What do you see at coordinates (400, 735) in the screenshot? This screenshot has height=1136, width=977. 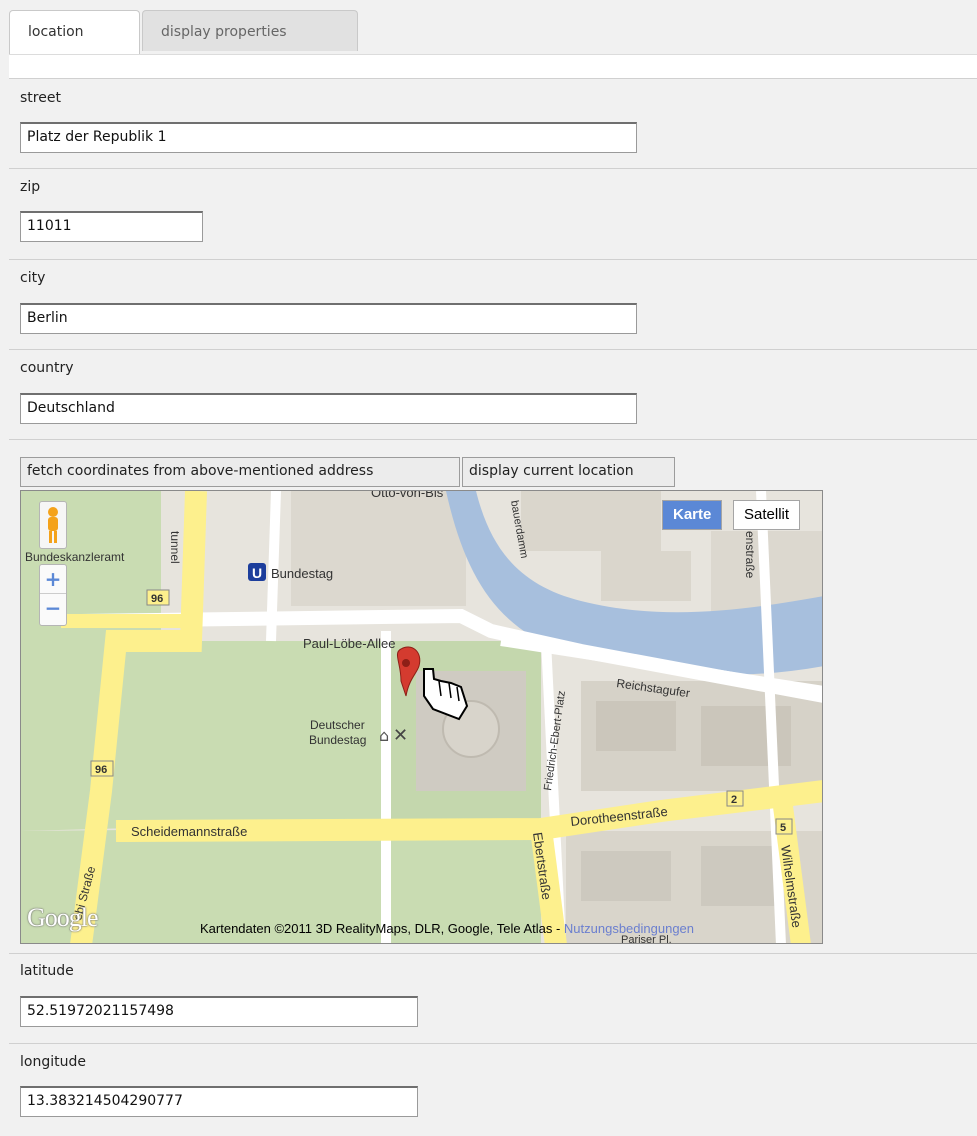 I see `cross-icon: ✕` at bounding box center [400, 735].